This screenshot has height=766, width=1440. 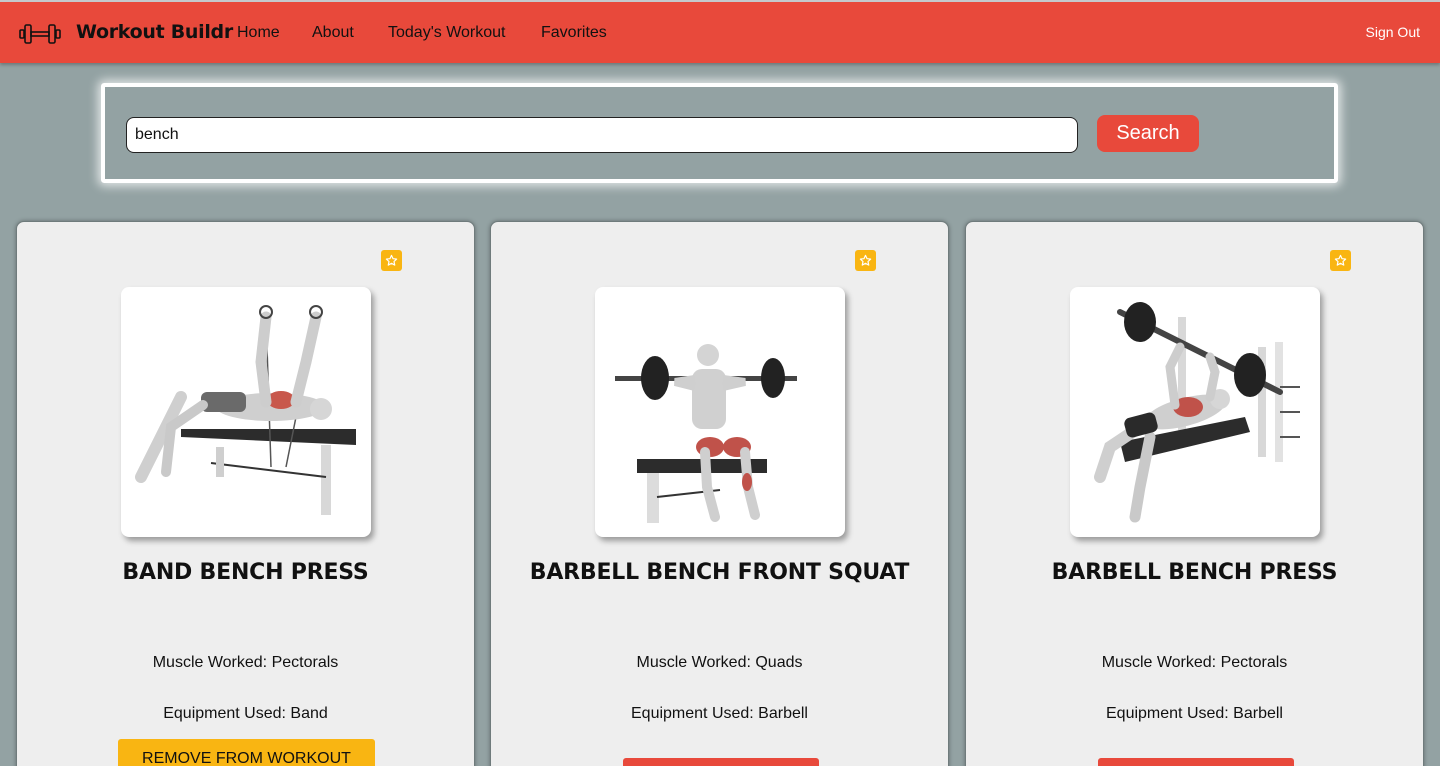 I want to click on exercise-title: BAND BENCH PRESS, so click(x=245, y=572).